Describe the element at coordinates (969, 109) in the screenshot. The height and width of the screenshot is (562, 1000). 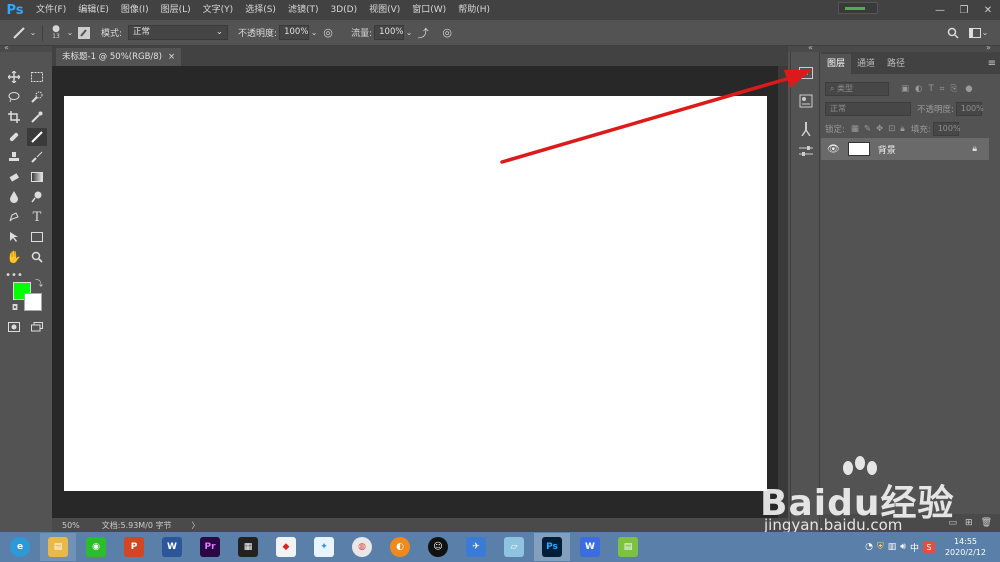
I see `layer-opacity-input: 100%` at that location.